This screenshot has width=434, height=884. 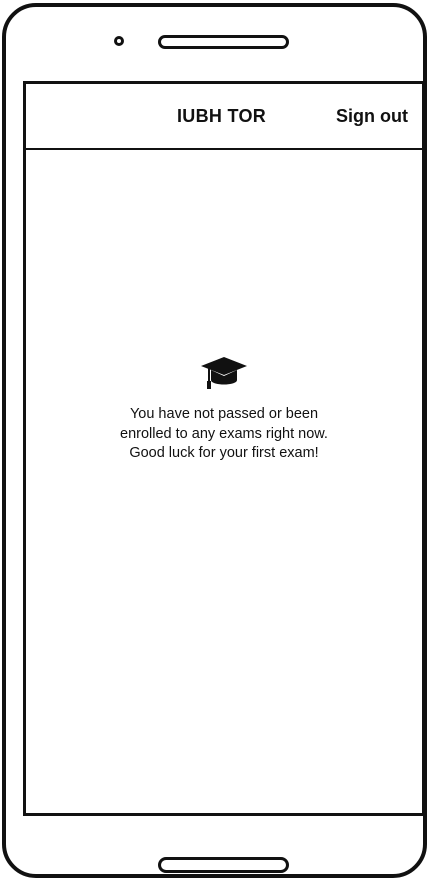 What do you see at coordinates (224, 414) in the screenshot?
I see `message-line: You have not passed or been` at bounding box center [224, 414].